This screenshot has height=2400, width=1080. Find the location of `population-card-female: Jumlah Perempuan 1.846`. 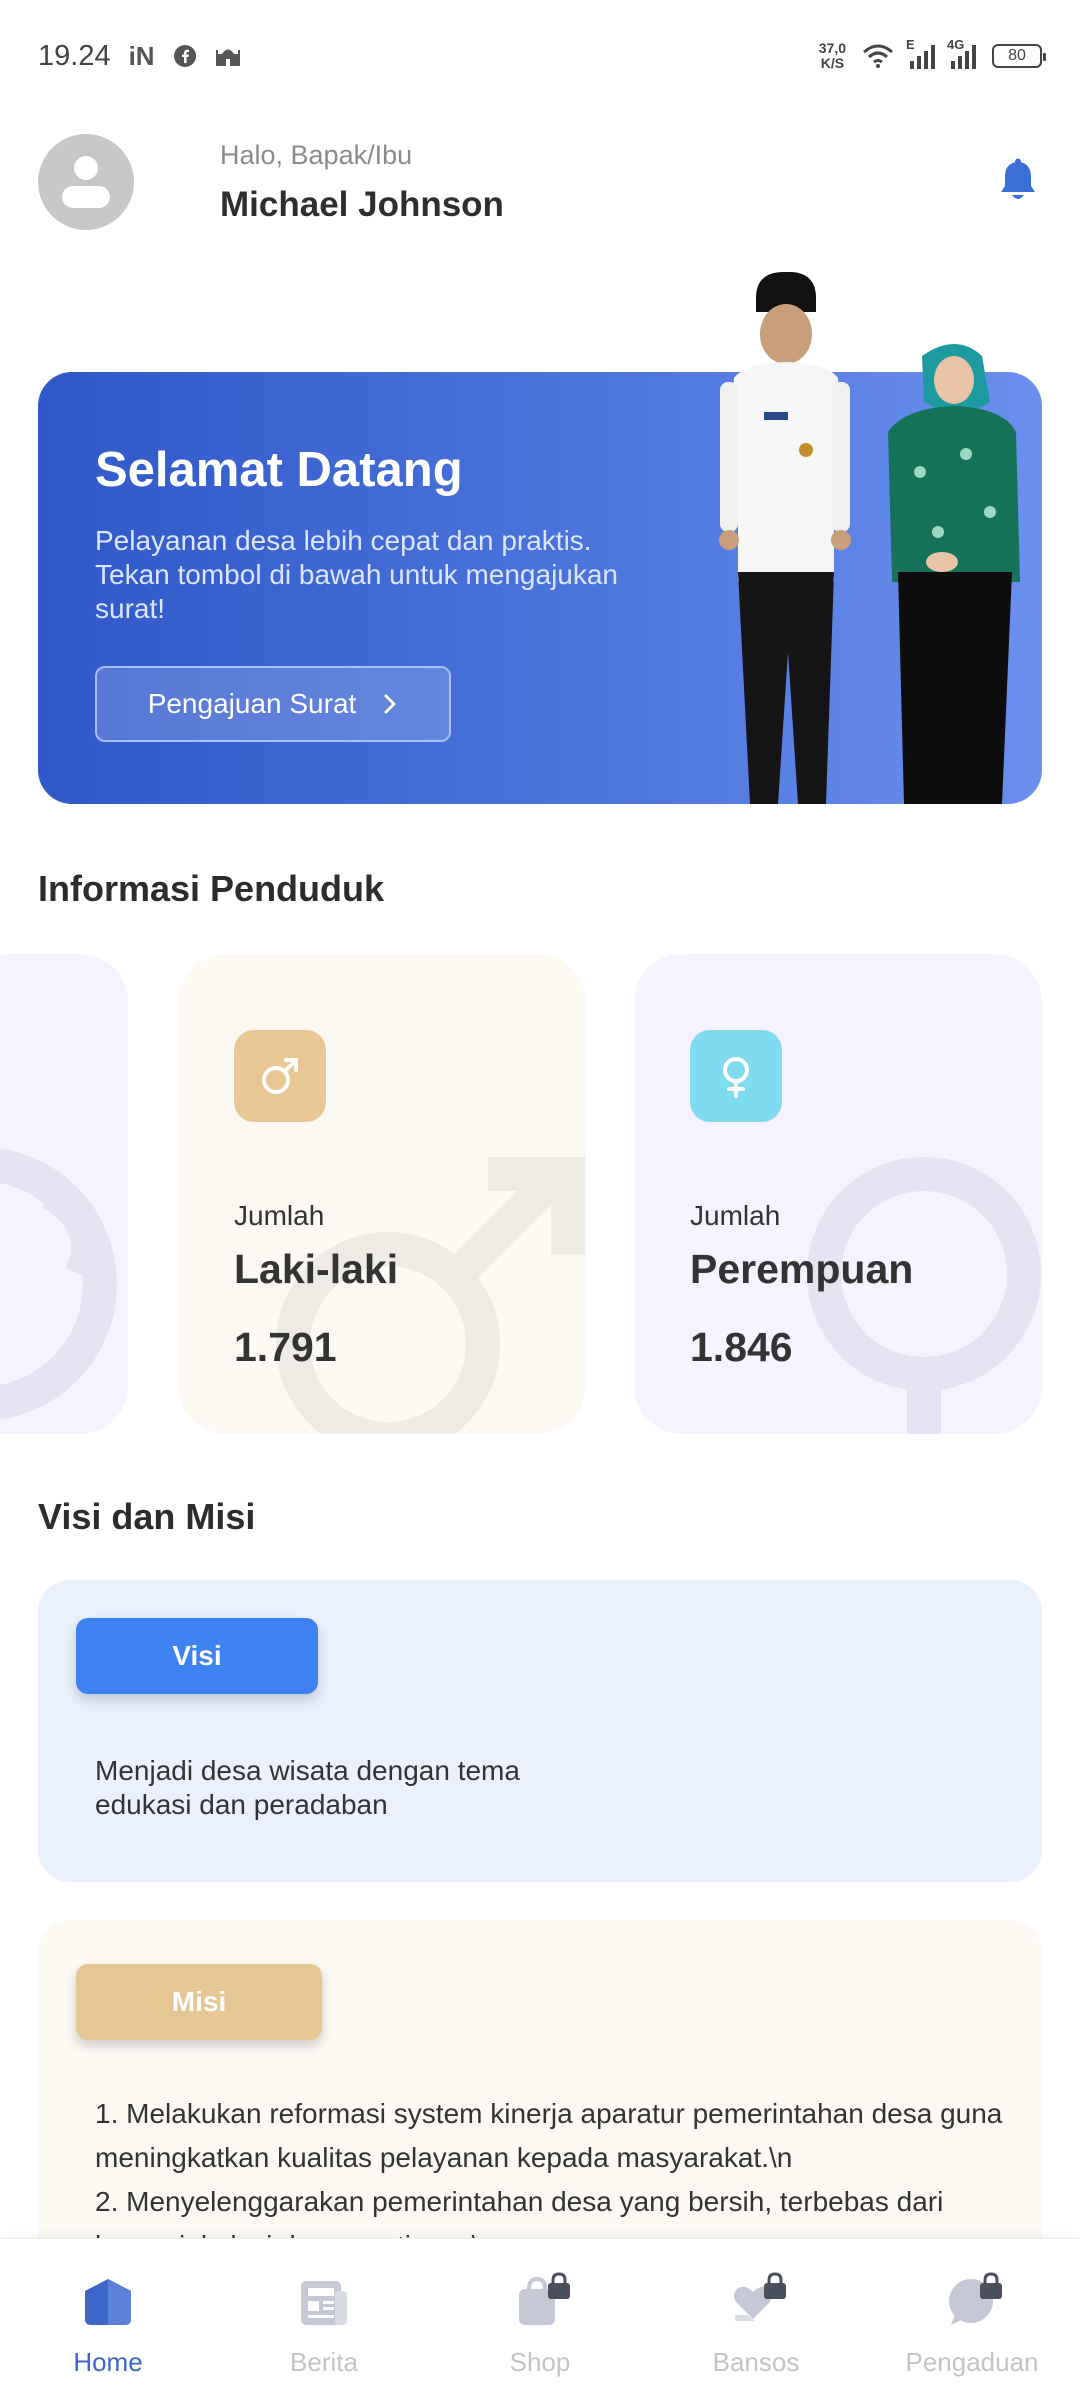

population-card-female: Jumlah Perempuan 1.846 is located at coordinates (838, 1194).